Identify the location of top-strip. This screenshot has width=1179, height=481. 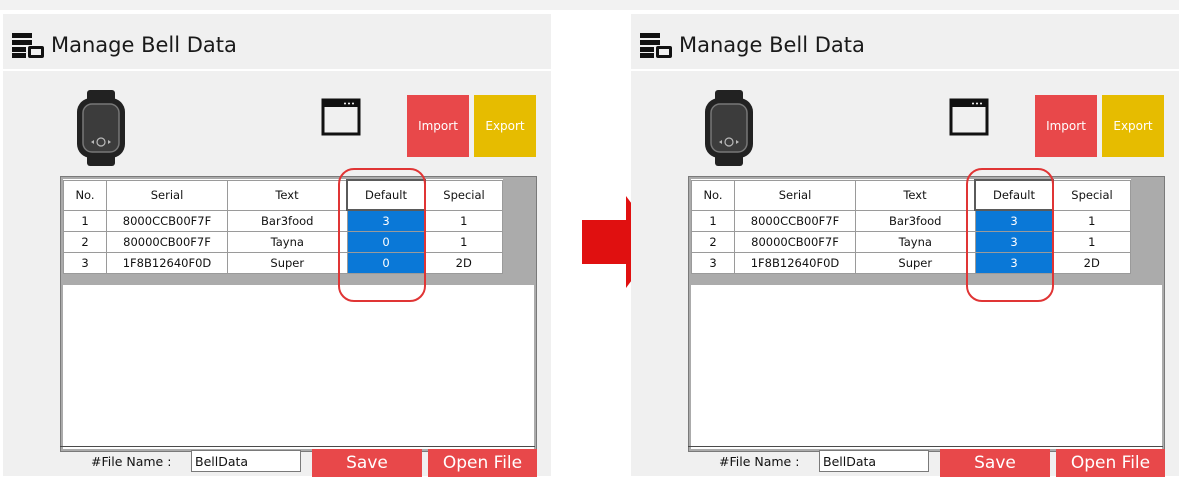
(589, 5).